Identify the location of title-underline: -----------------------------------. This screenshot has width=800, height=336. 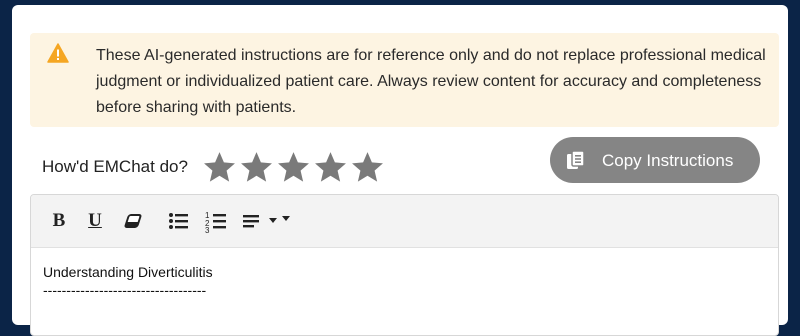
(125, 290).